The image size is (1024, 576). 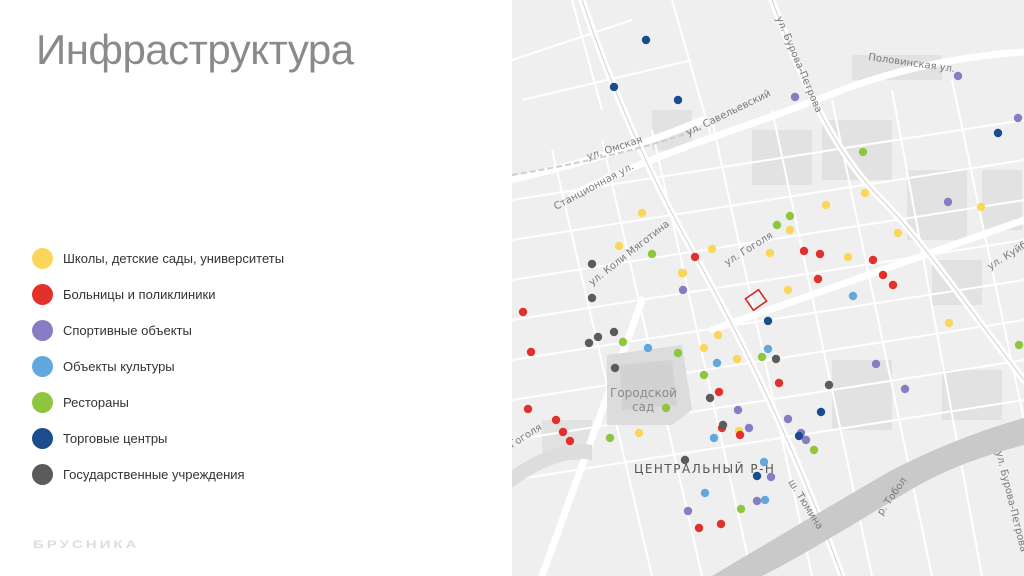 What do you see at coordinates (158, 258) in the screenshot?
I see `legend-item-school: Школы, детские сады, университеты` at bounding box center [158, 258].